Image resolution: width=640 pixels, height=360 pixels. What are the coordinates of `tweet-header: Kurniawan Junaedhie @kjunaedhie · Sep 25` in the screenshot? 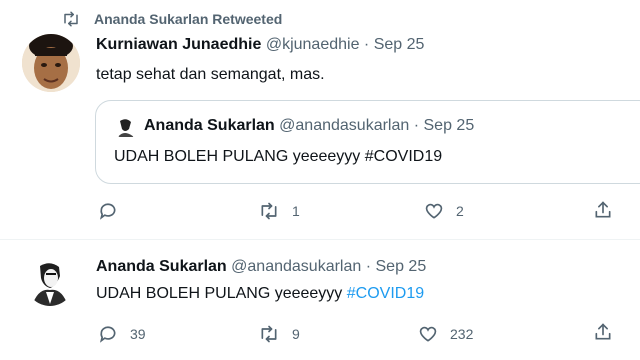 It's located at (260, 45).